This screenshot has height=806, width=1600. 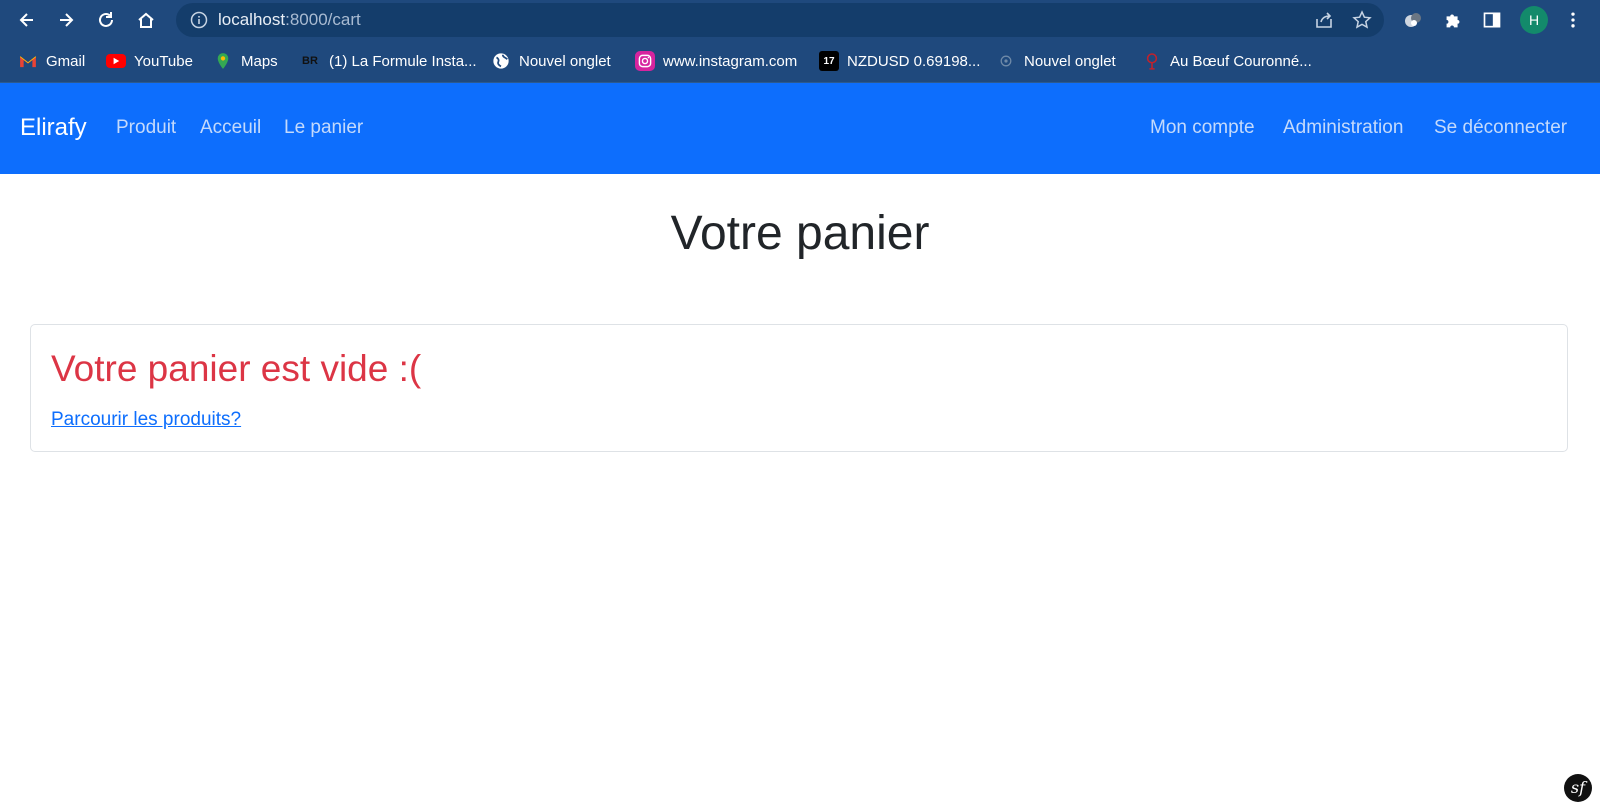 What do you see at coordinates (163, 61) in the screenshot?
I see `bookmark-label: YouTube` at bounding box center [163, 61].